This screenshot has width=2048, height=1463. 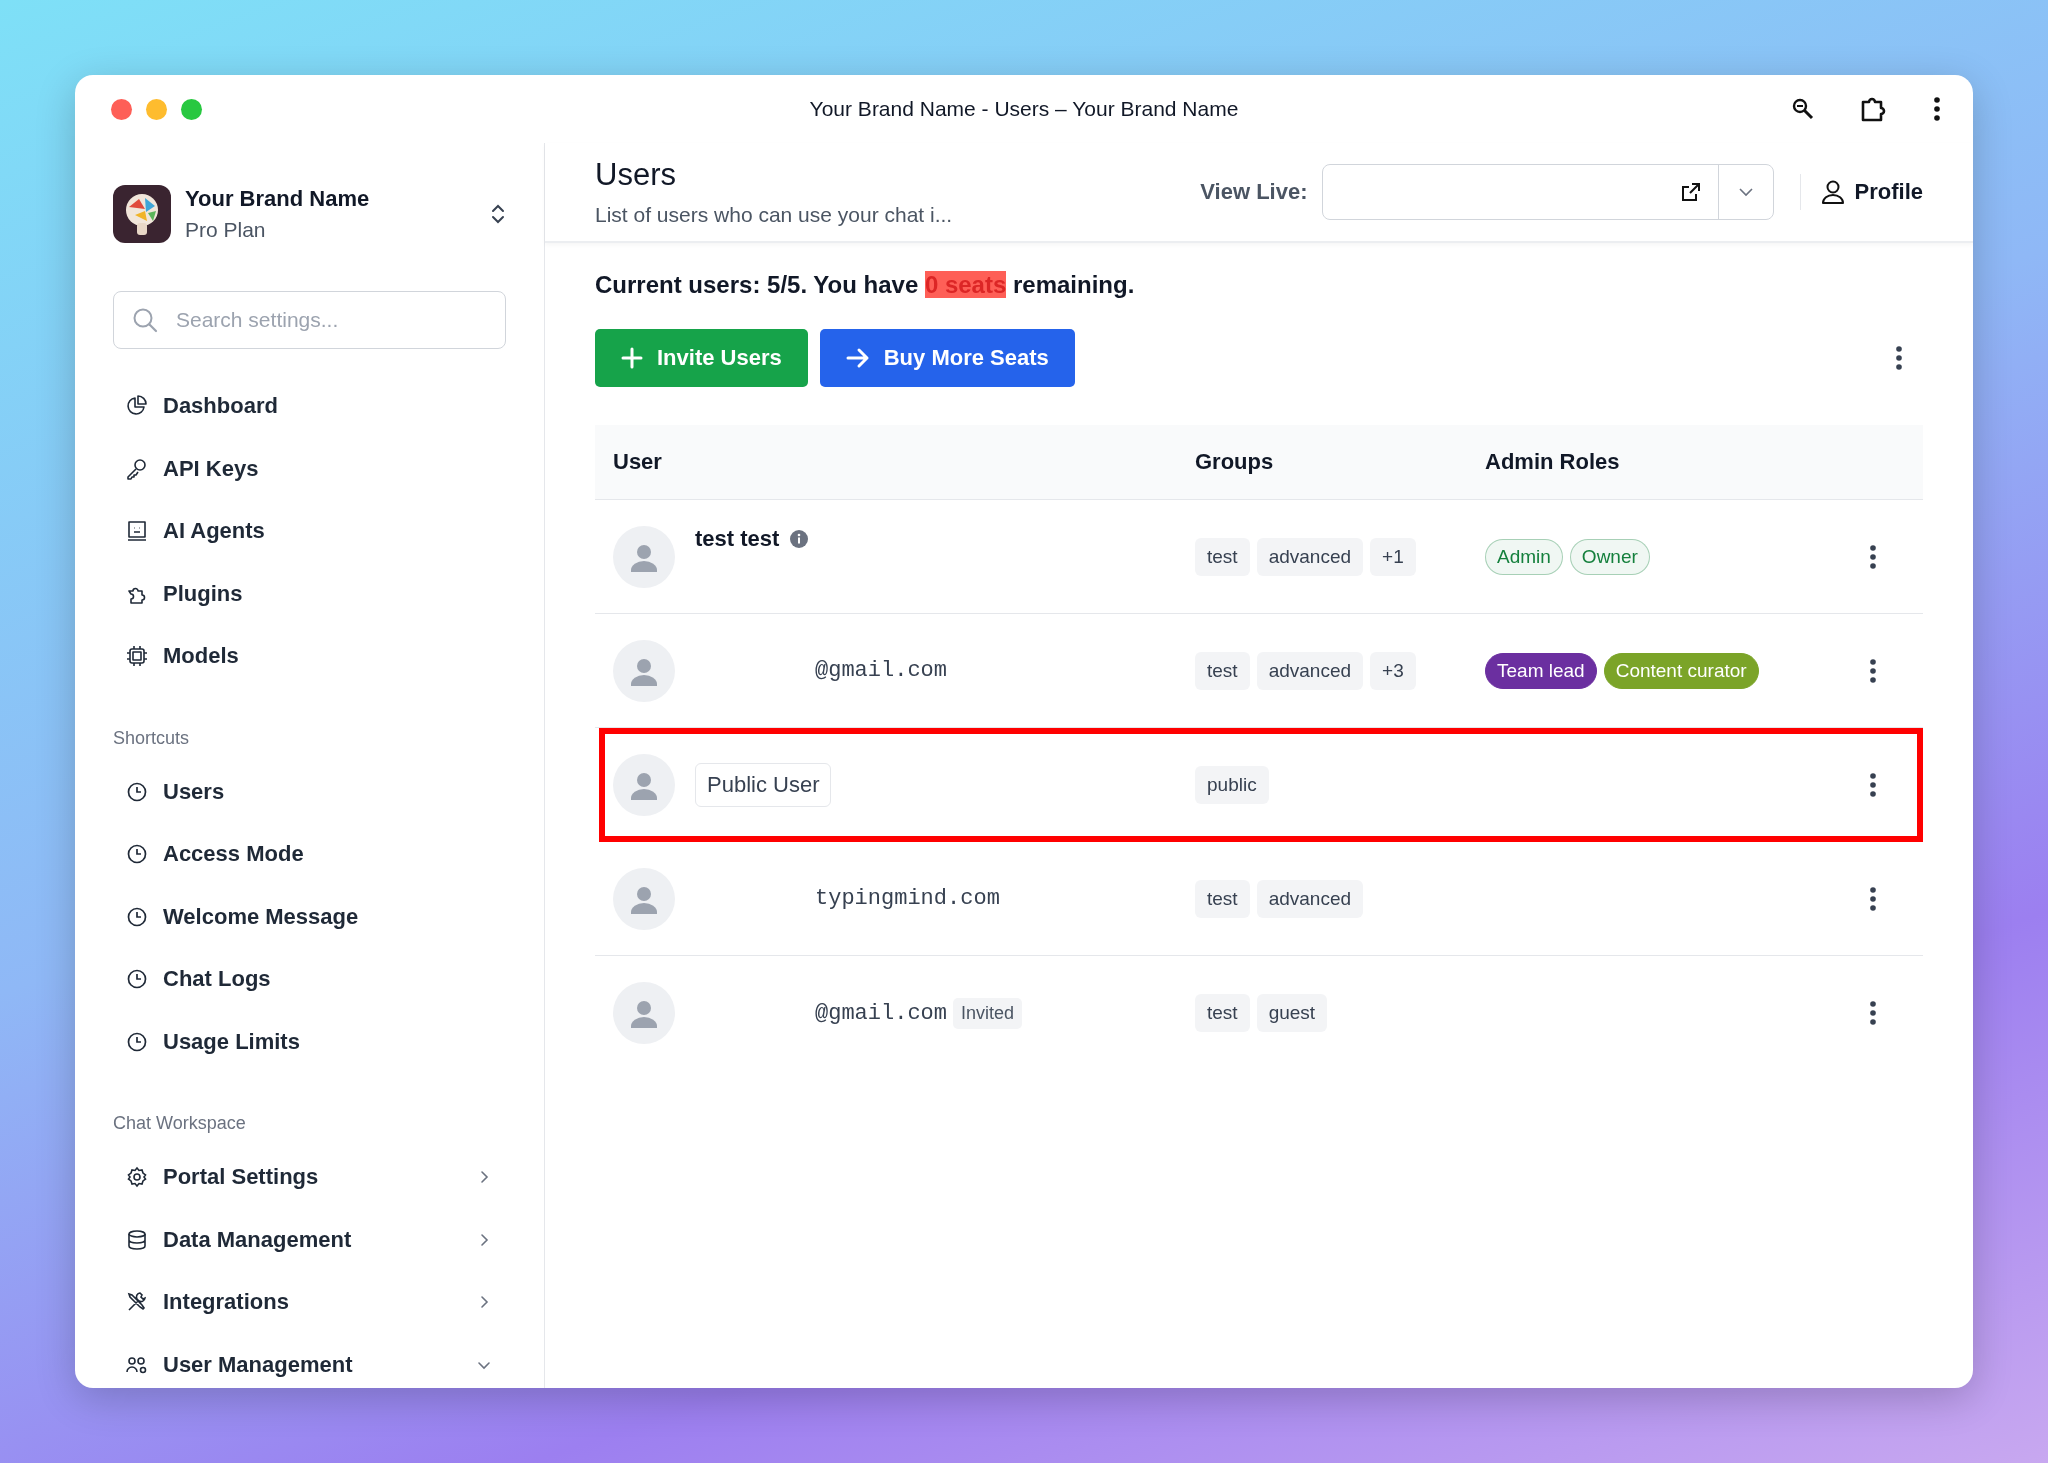 I want to click on role-tag: Admin, so click(x=1524, y=556).